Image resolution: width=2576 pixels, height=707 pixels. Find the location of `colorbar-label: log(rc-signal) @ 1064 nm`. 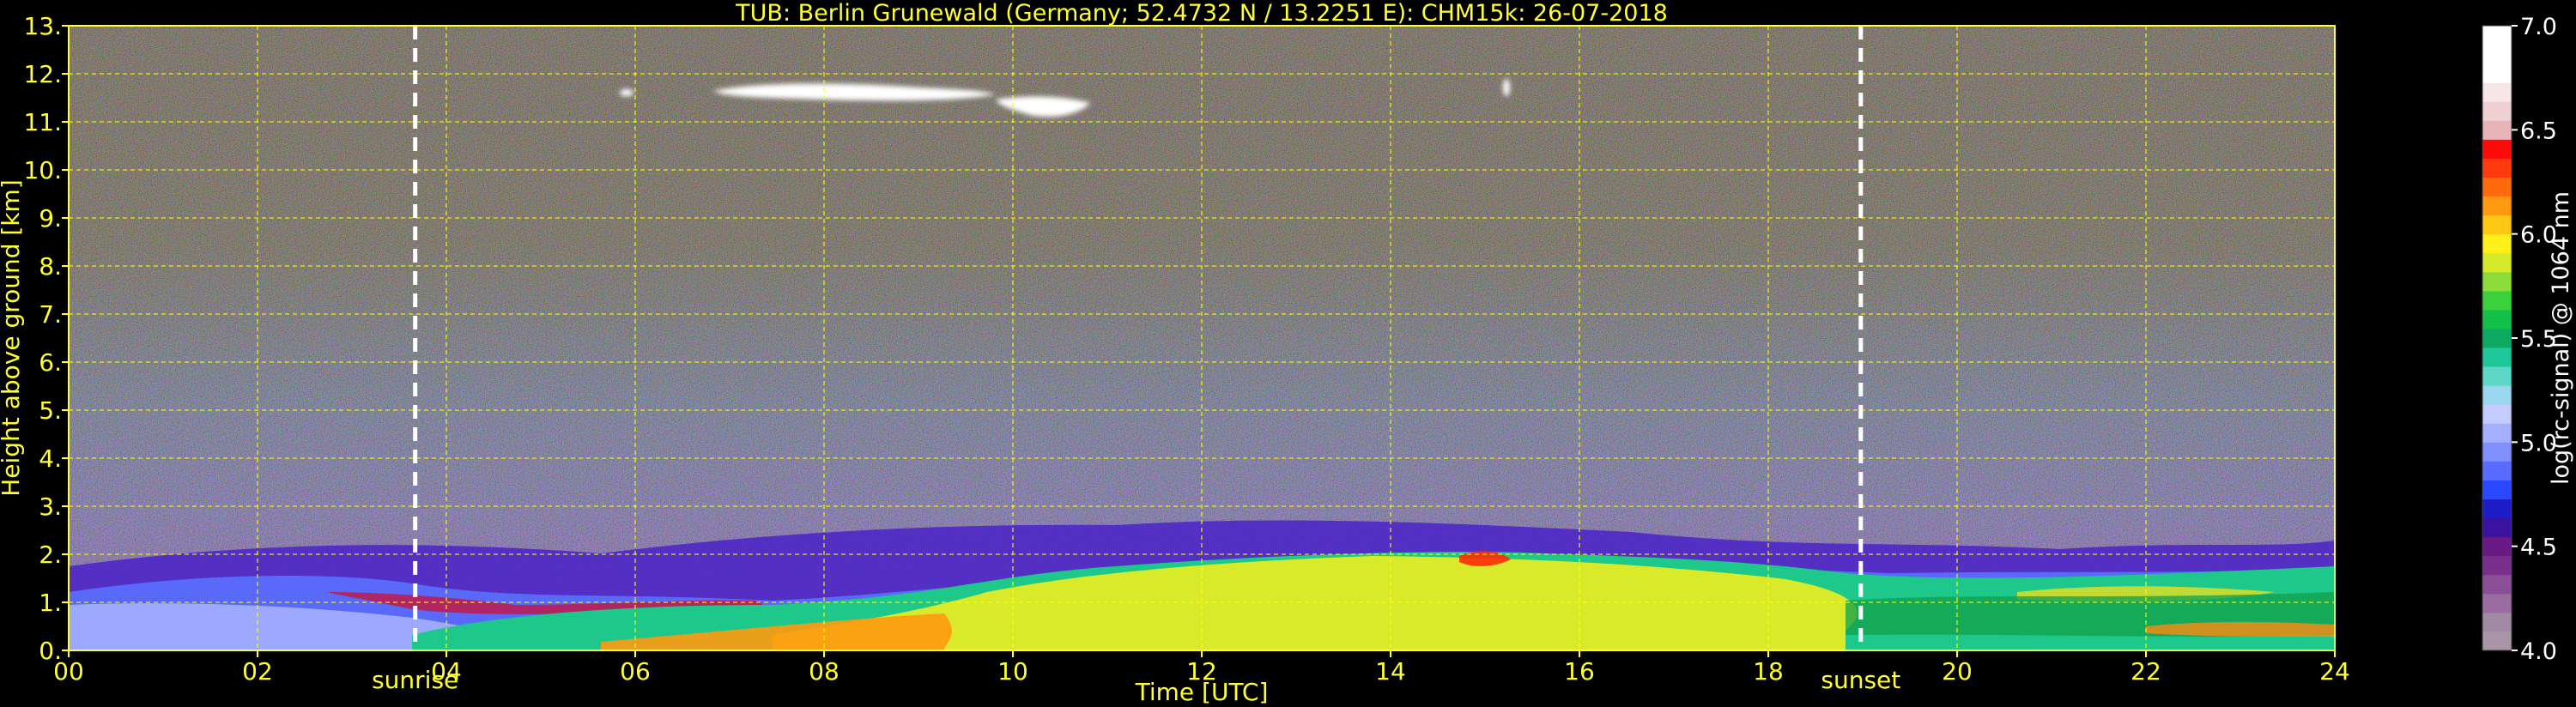

colorbar-label: log(rc-signal) @ 1064 nm is located at coordinates (2561, 338).